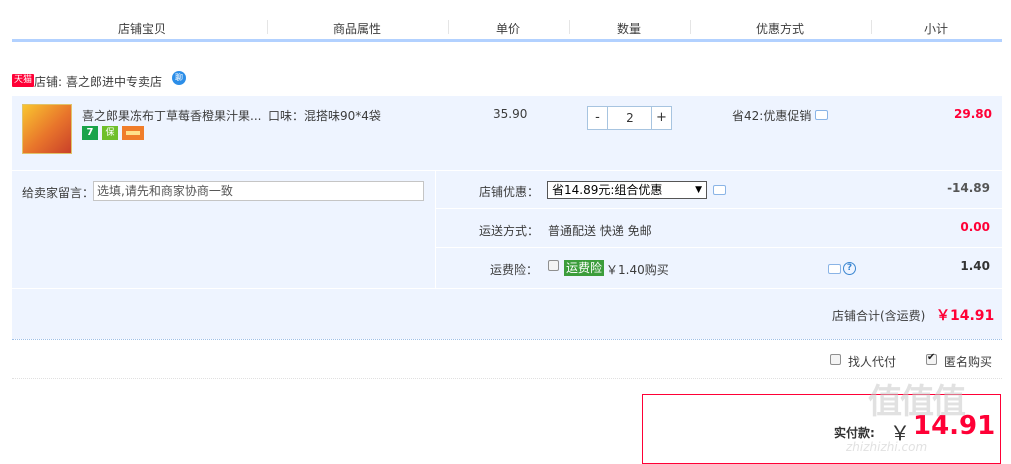 Image resolution: width=1011 pixels, height=464 pixels. I want to click on quantity-input: 2, so click(630, 118).